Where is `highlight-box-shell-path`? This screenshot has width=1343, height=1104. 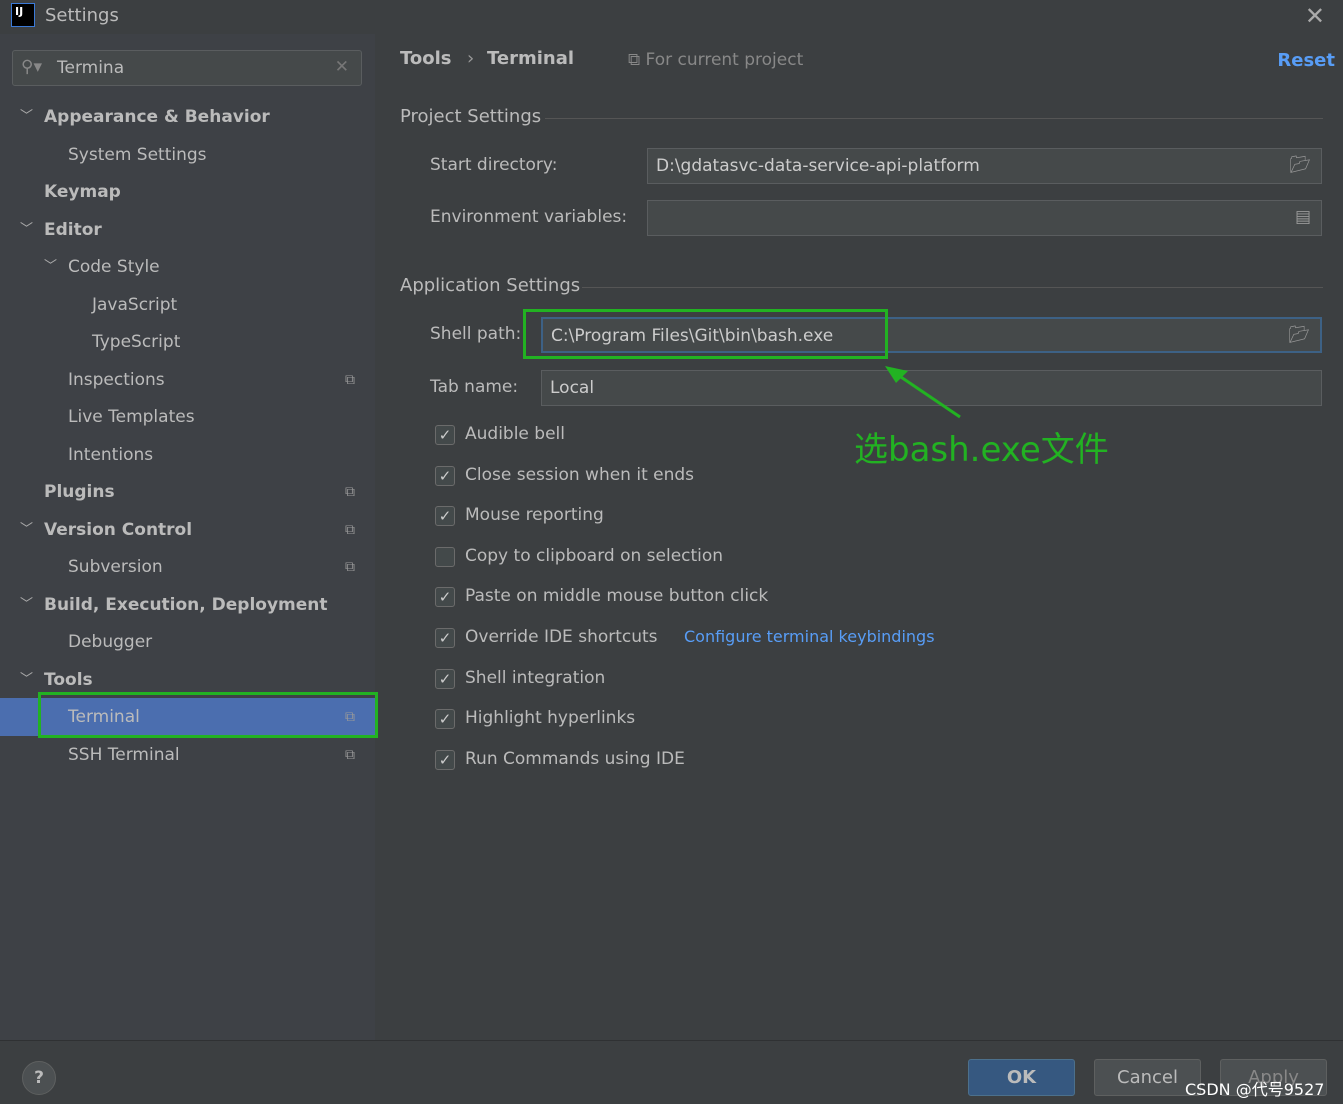 highlight-box-shell-path is located at coordinates (705, 334).